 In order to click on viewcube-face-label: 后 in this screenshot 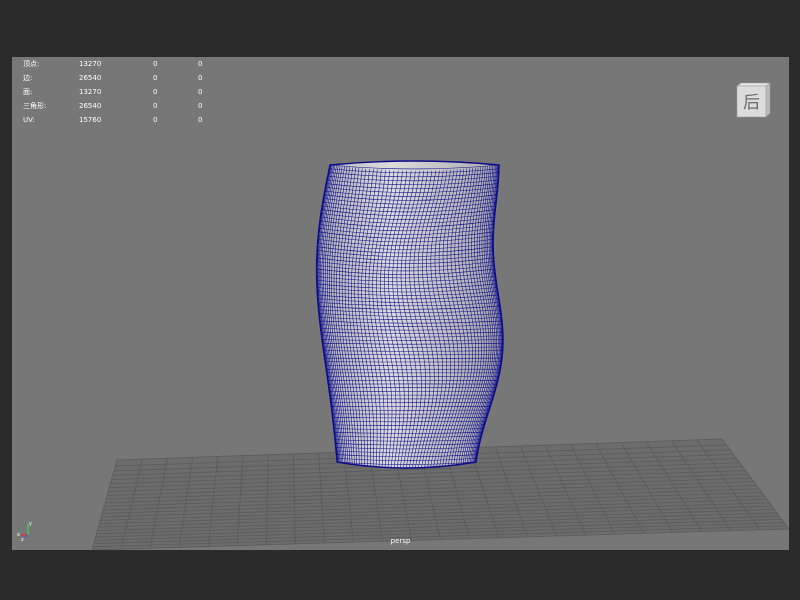, I will do `click(751, 103)`.